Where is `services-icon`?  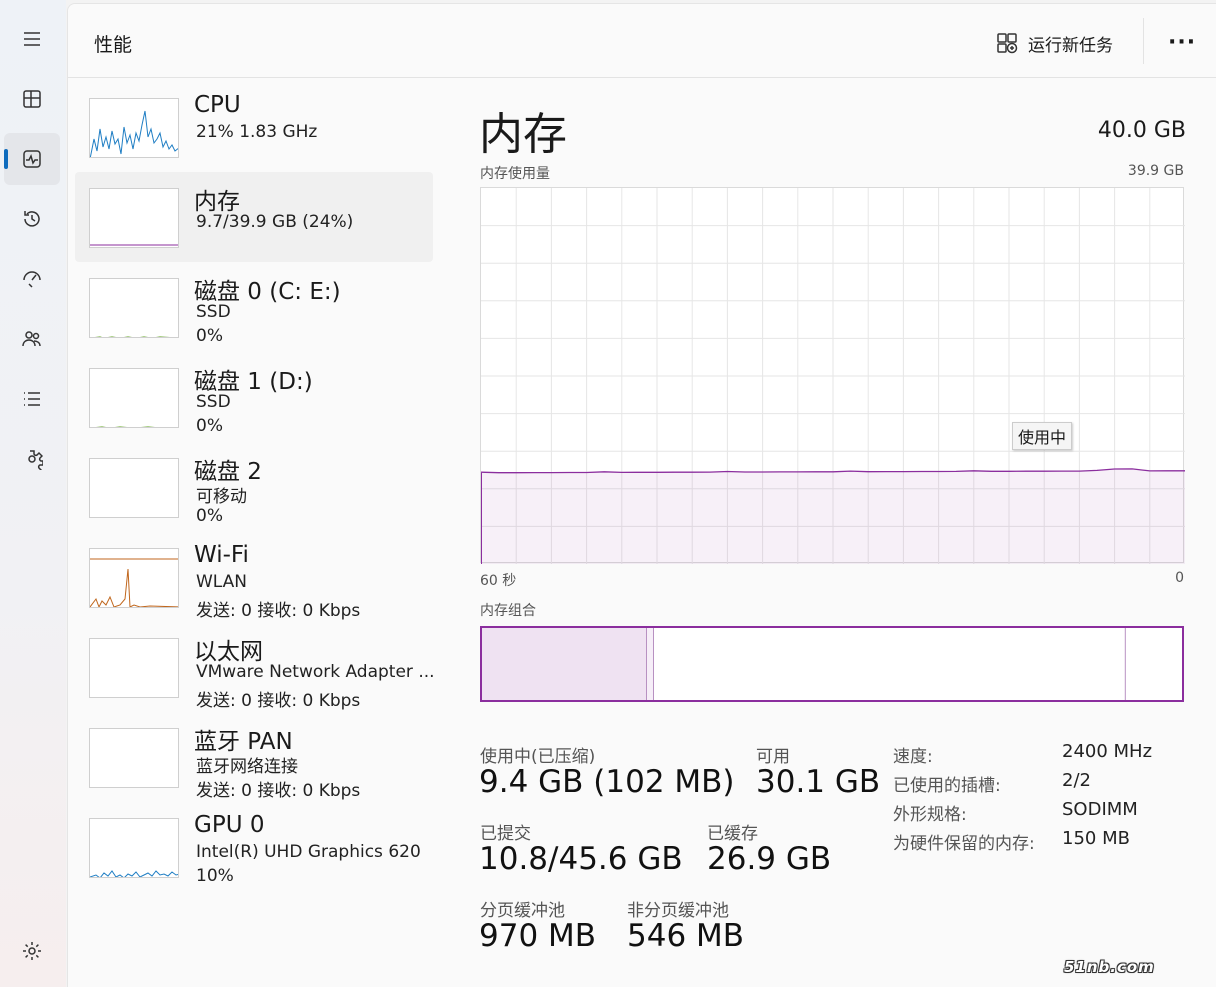 services-icon is located at coordinates (32, 459).